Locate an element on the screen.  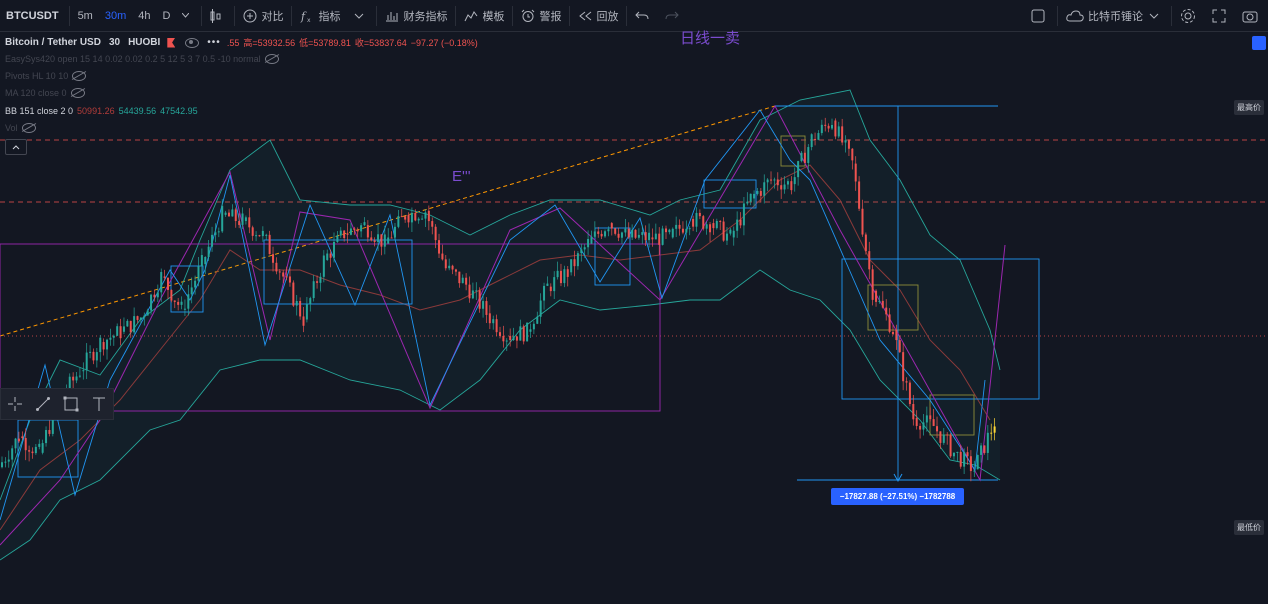
low-value: 低=53789.81 is located at coordinates (325, 43).